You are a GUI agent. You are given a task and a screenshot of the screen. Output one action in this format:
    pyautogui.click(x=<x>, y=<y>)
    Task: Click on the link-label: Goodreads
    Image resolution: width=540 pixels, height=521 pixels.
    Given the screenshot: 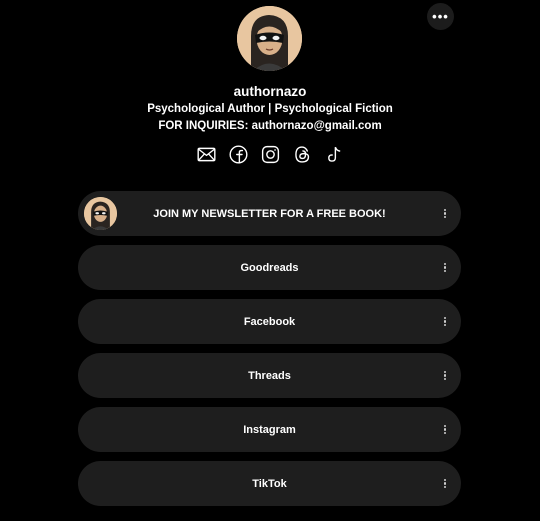 What is the action you would take?
    pyautogui.click(x=269, y=267)
    